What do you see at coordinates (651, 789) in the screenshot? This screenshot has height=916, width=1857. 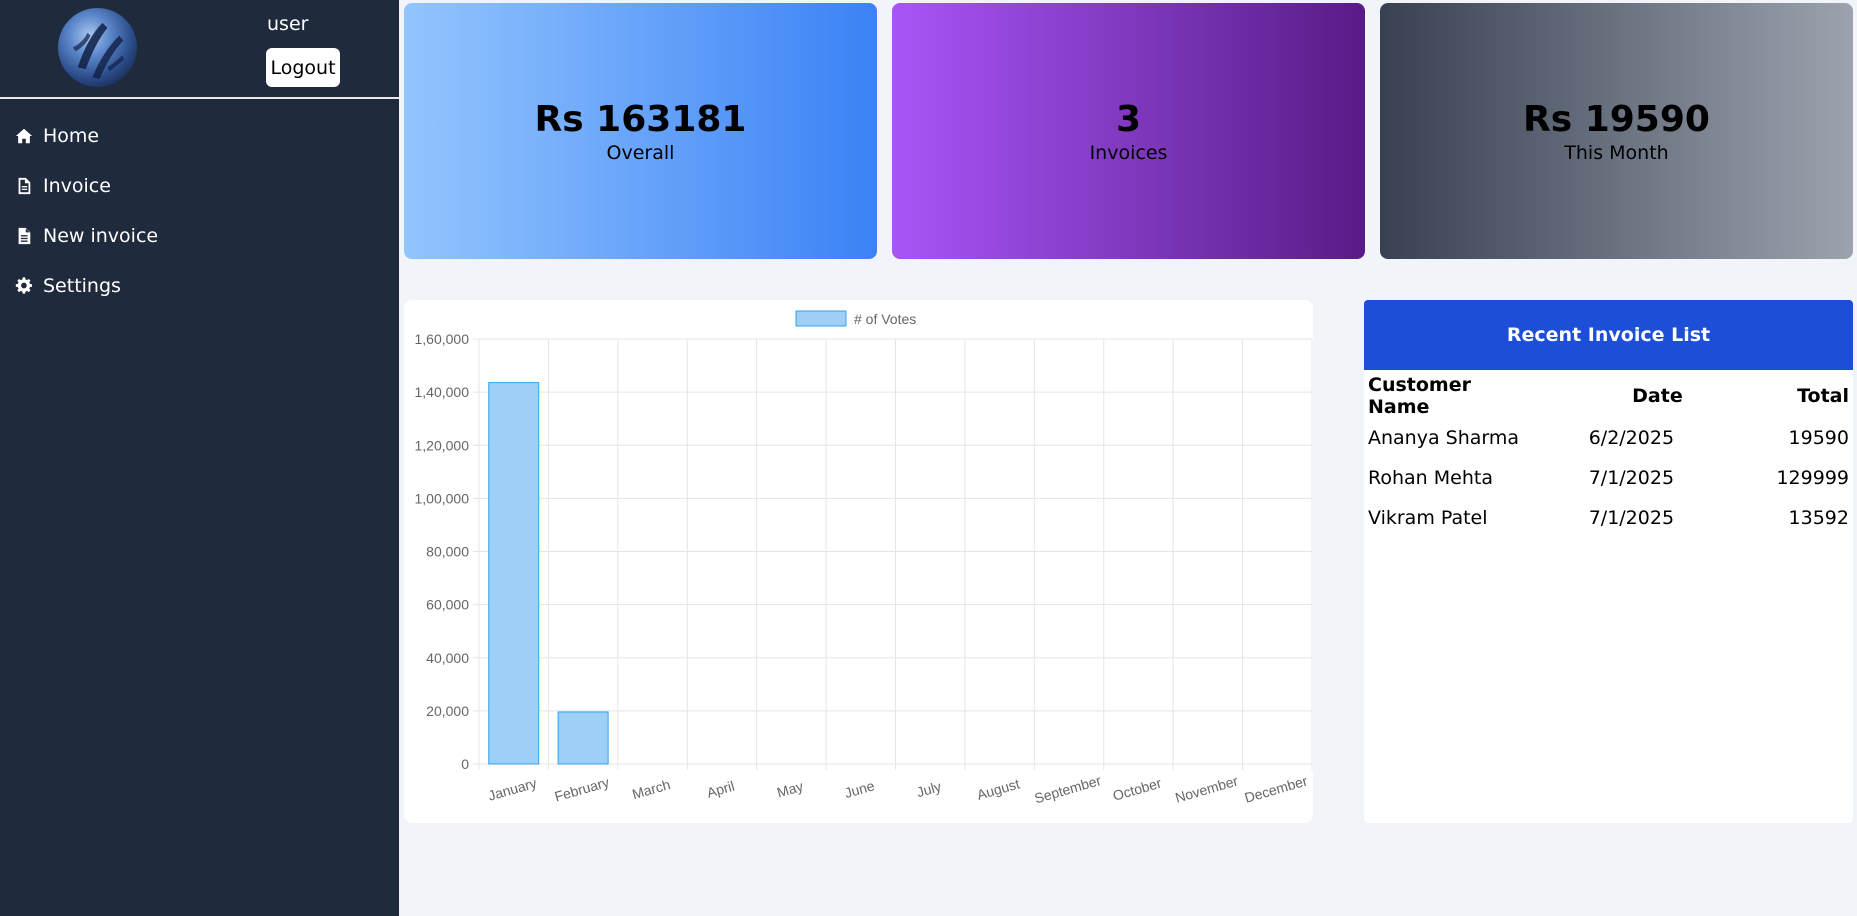 I see `x-tick-label: March` at bounding box center [651, 789].